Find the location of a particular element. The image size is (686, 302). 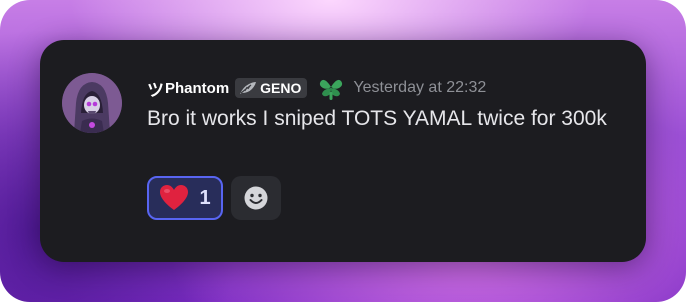

reaction-heart: 1 is located at coordinates (185, 198).